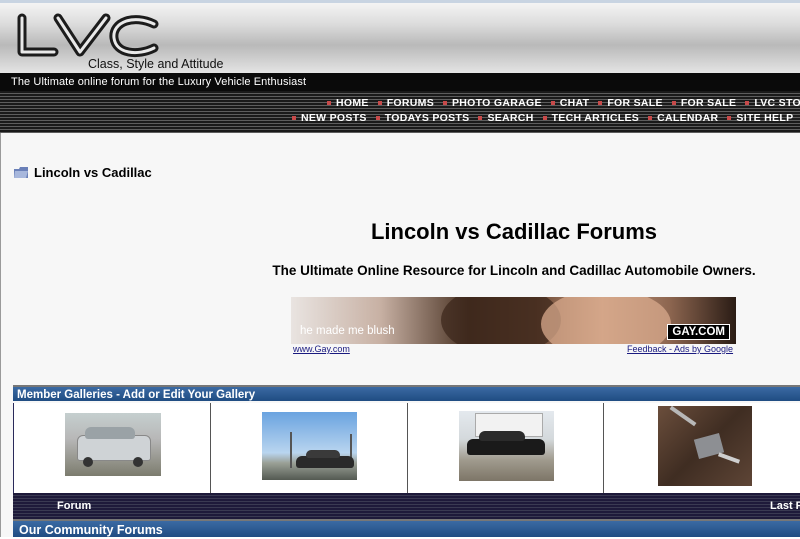 Image resolution: width=800 pixels, height=539 pixels. What do you see at coordinates (680, 349) in the screenshot?
I see `ad-feedback-link: Feedback - Ads by Google` at bounding box center [680, 349].